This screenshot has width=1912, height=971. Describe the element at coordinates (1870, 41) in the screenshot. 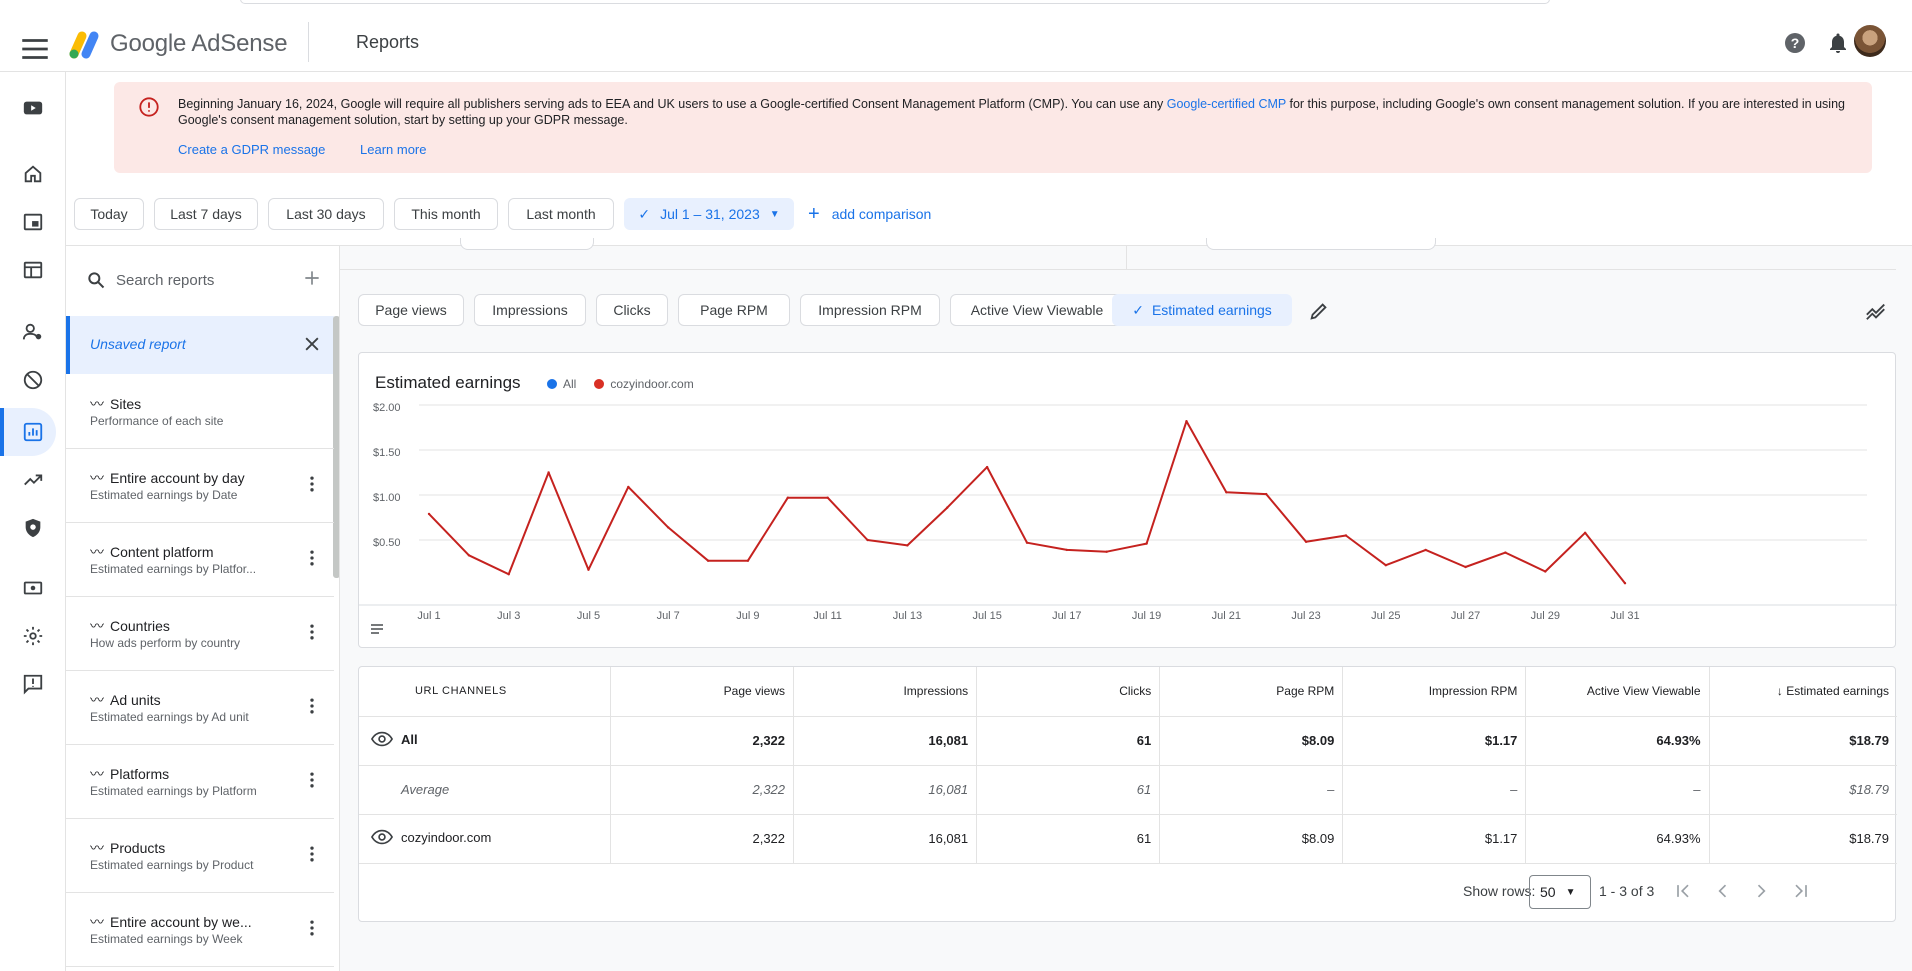

I see `account-avatar` at that location.